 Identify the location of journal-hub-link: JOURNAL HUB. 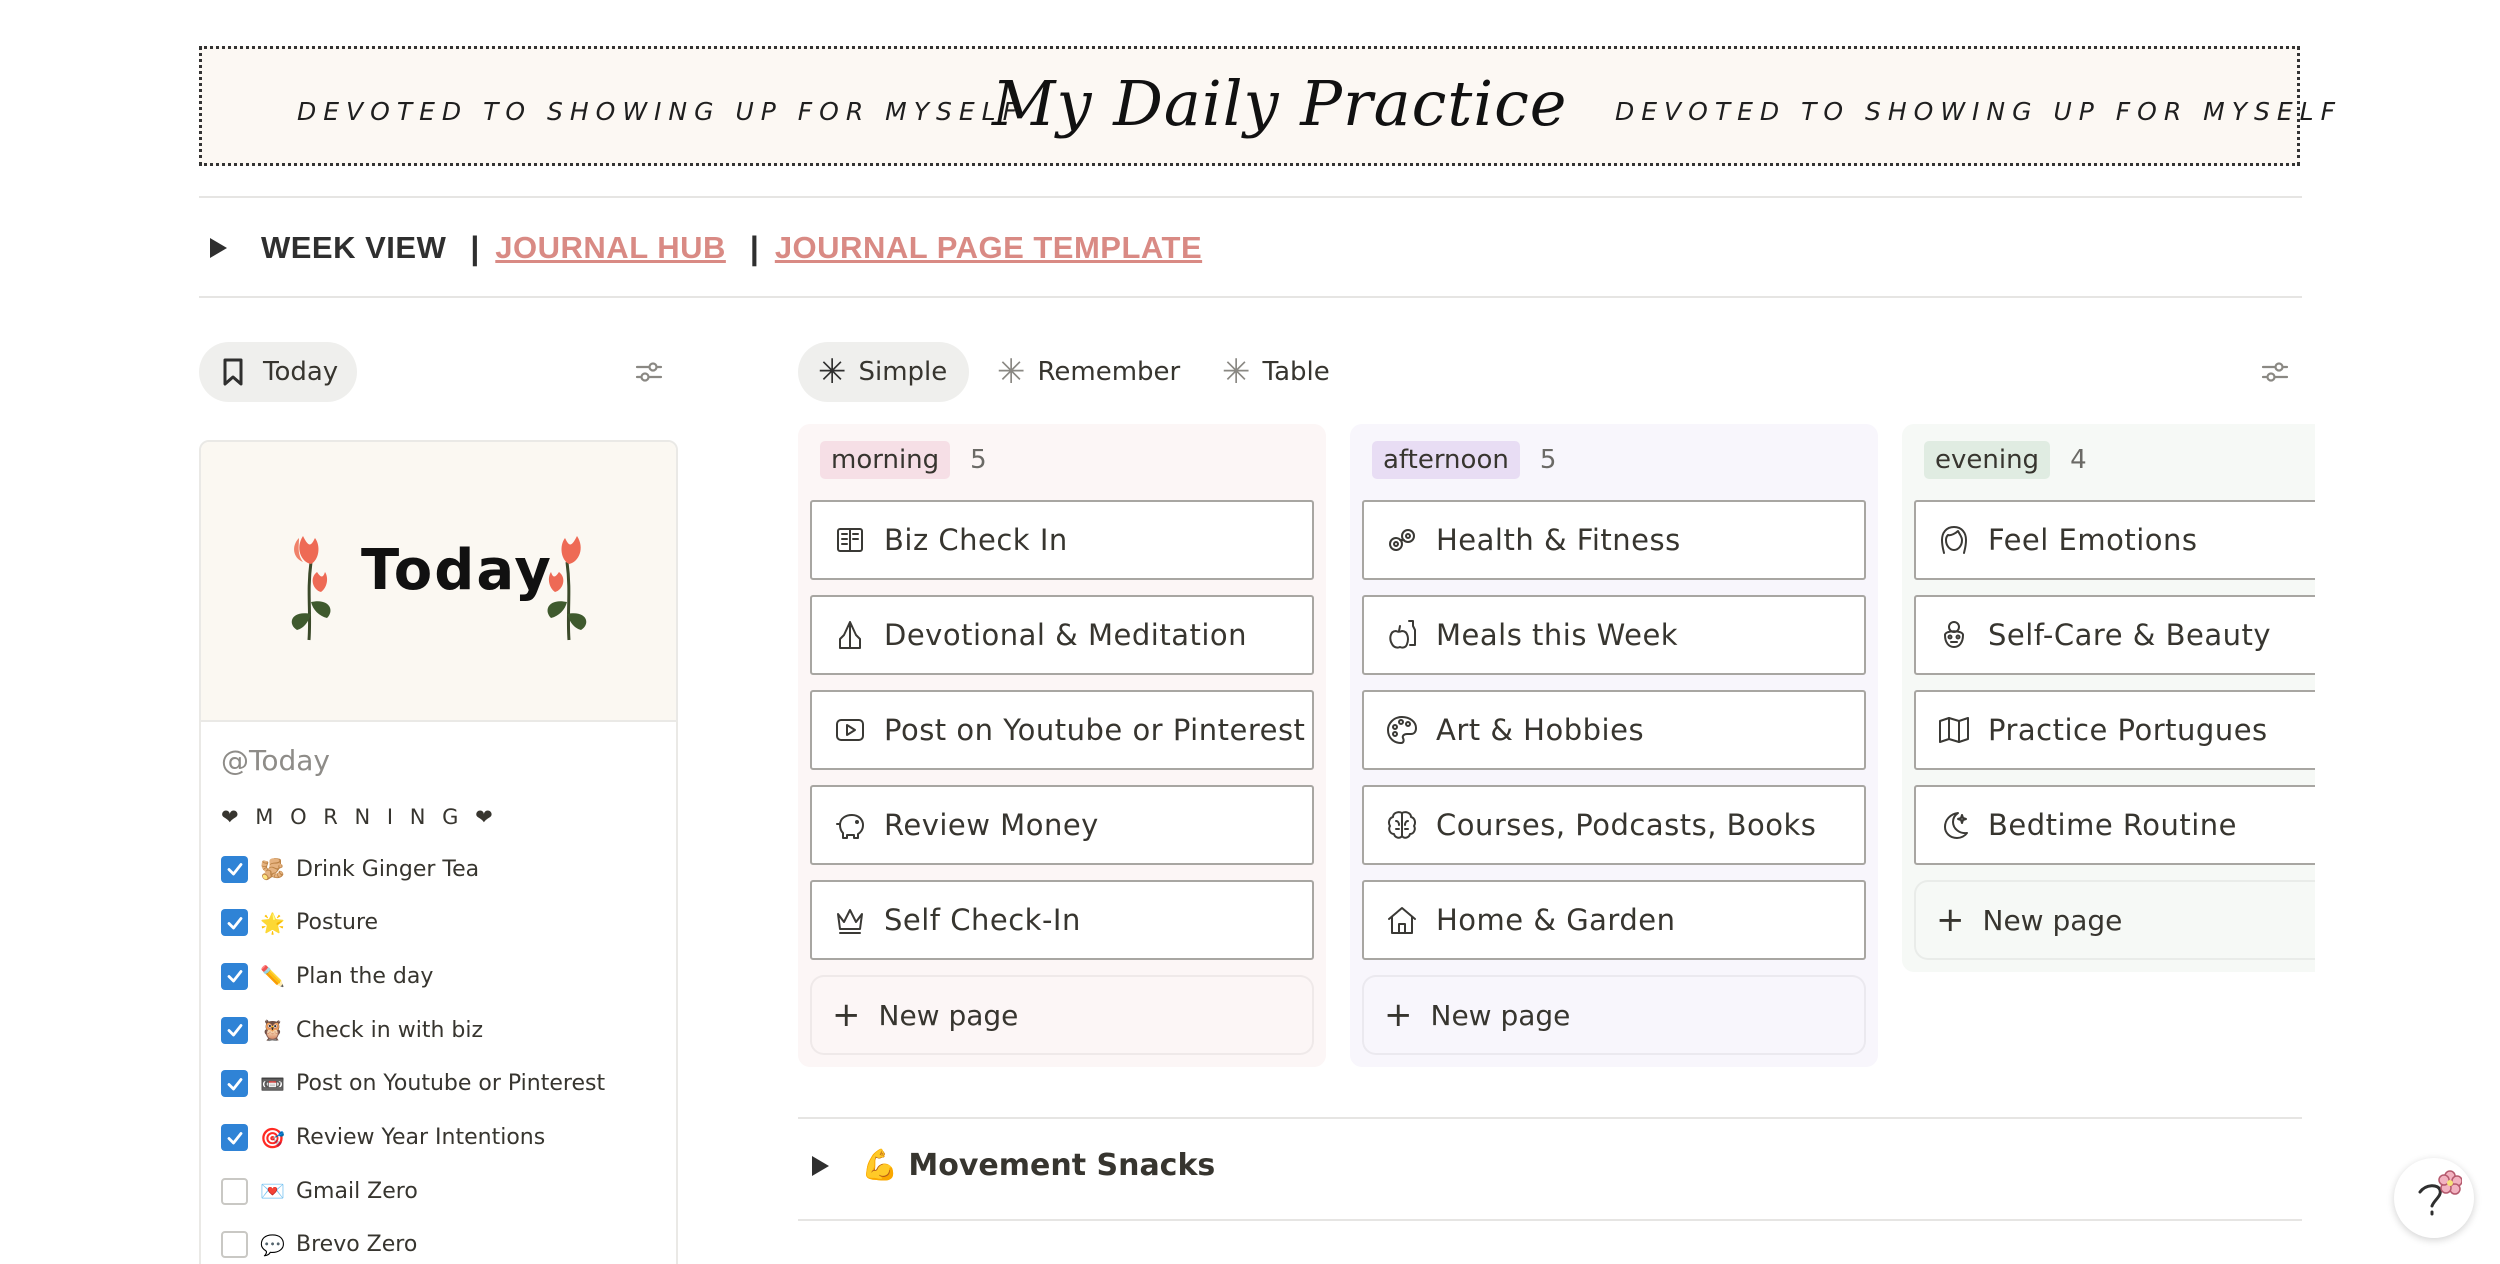
(610, 248).